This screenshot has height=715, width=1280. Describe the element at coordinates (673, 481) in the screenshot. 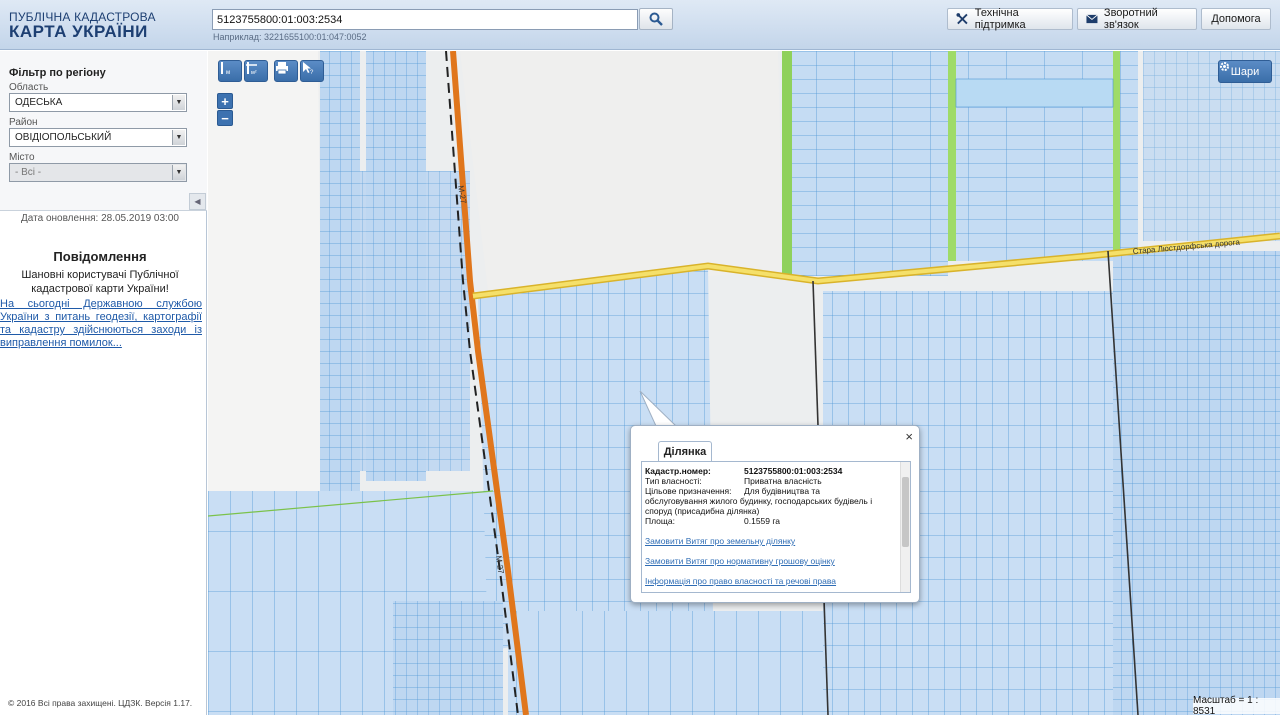

I see `ownership-label: Тип власності:` at that location.